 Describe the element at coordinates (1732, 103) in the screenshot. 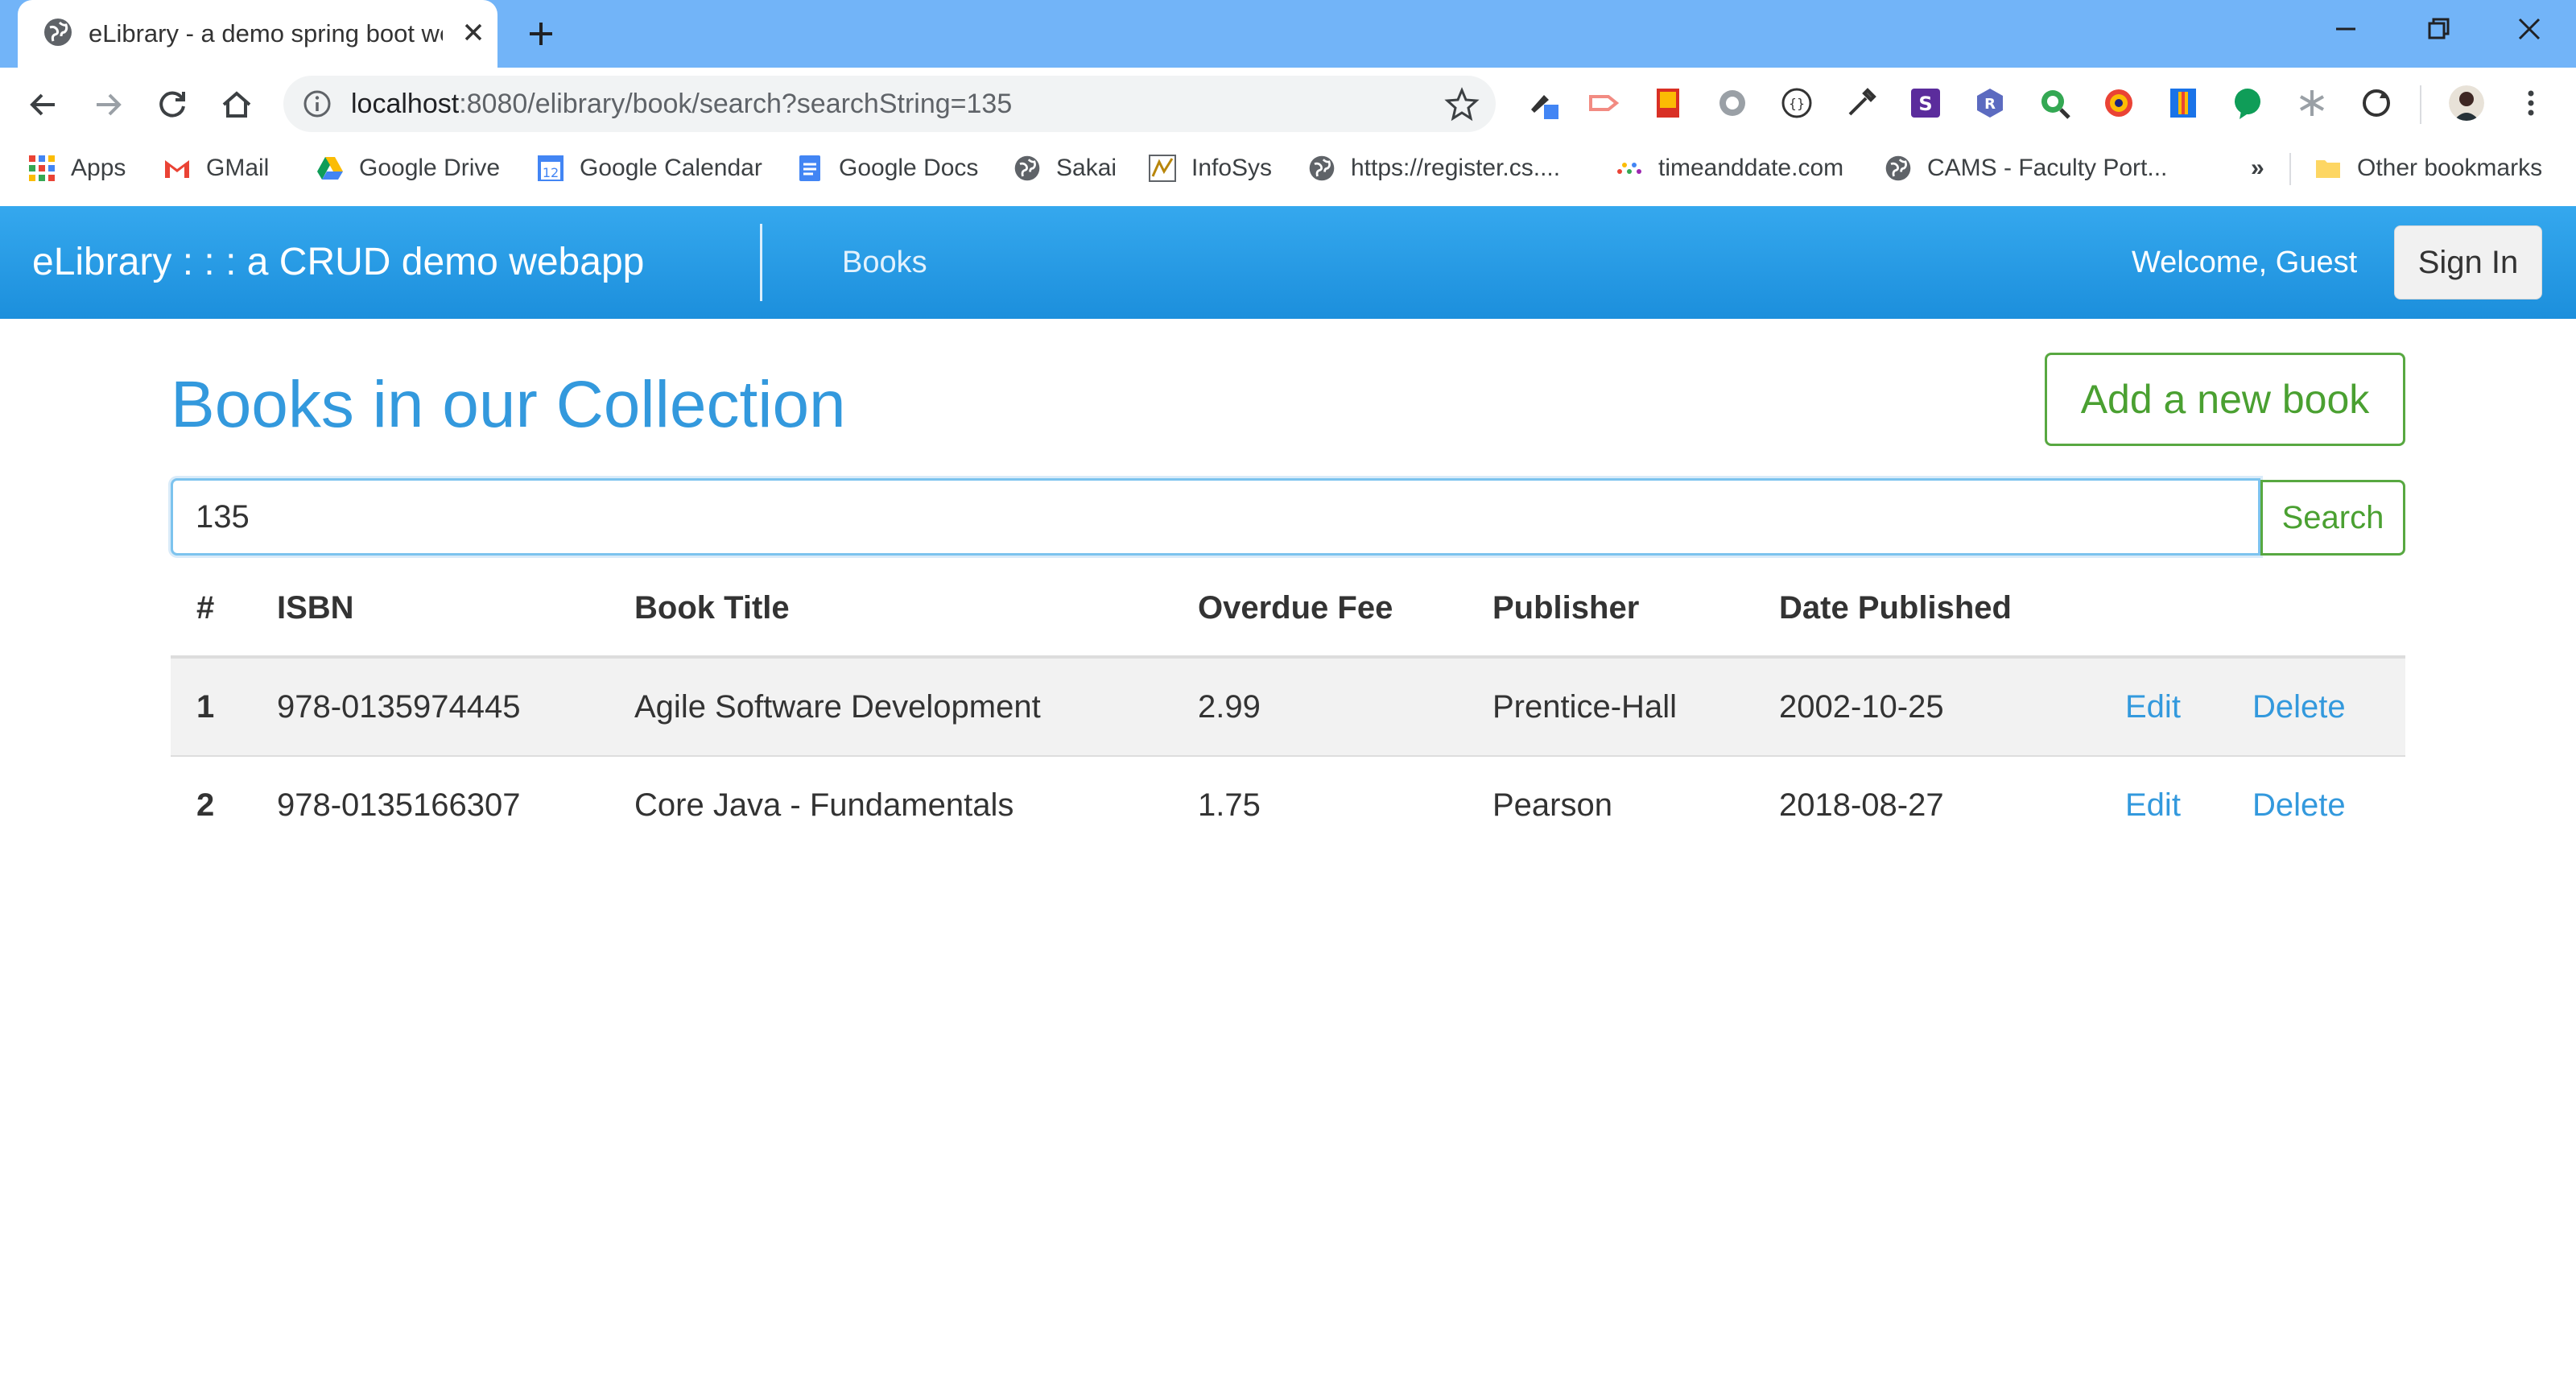

I see `settings-extension-icon` at that location.